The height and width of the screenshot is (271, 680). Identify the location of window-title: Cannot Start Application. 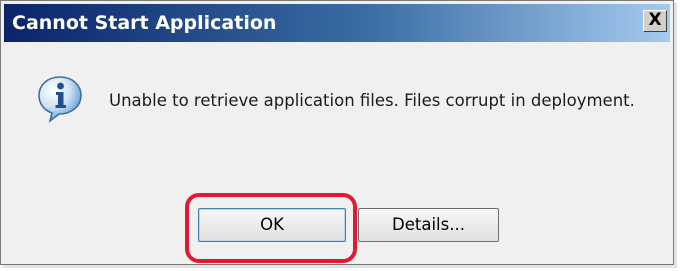
(144, 23).